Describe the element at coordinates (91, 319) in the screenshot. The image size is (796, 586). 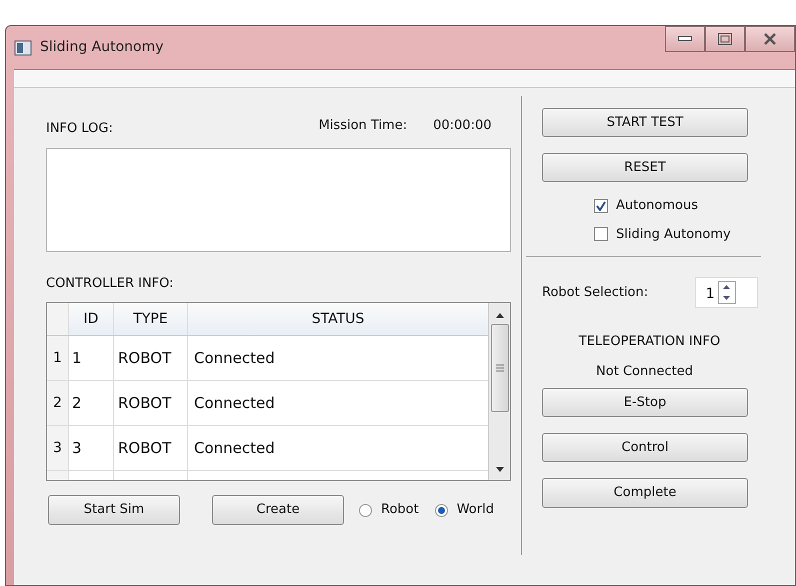
I see `column-header: ID` at that location.